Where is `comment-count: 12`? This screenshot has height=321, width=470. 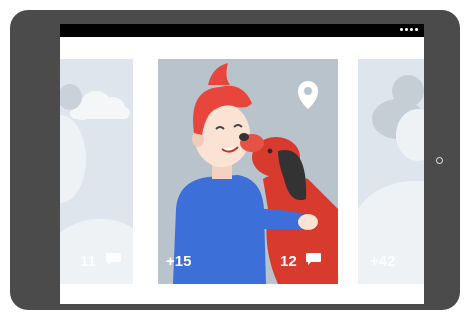 comment-count: 12 is located at coordinates (288, 261).